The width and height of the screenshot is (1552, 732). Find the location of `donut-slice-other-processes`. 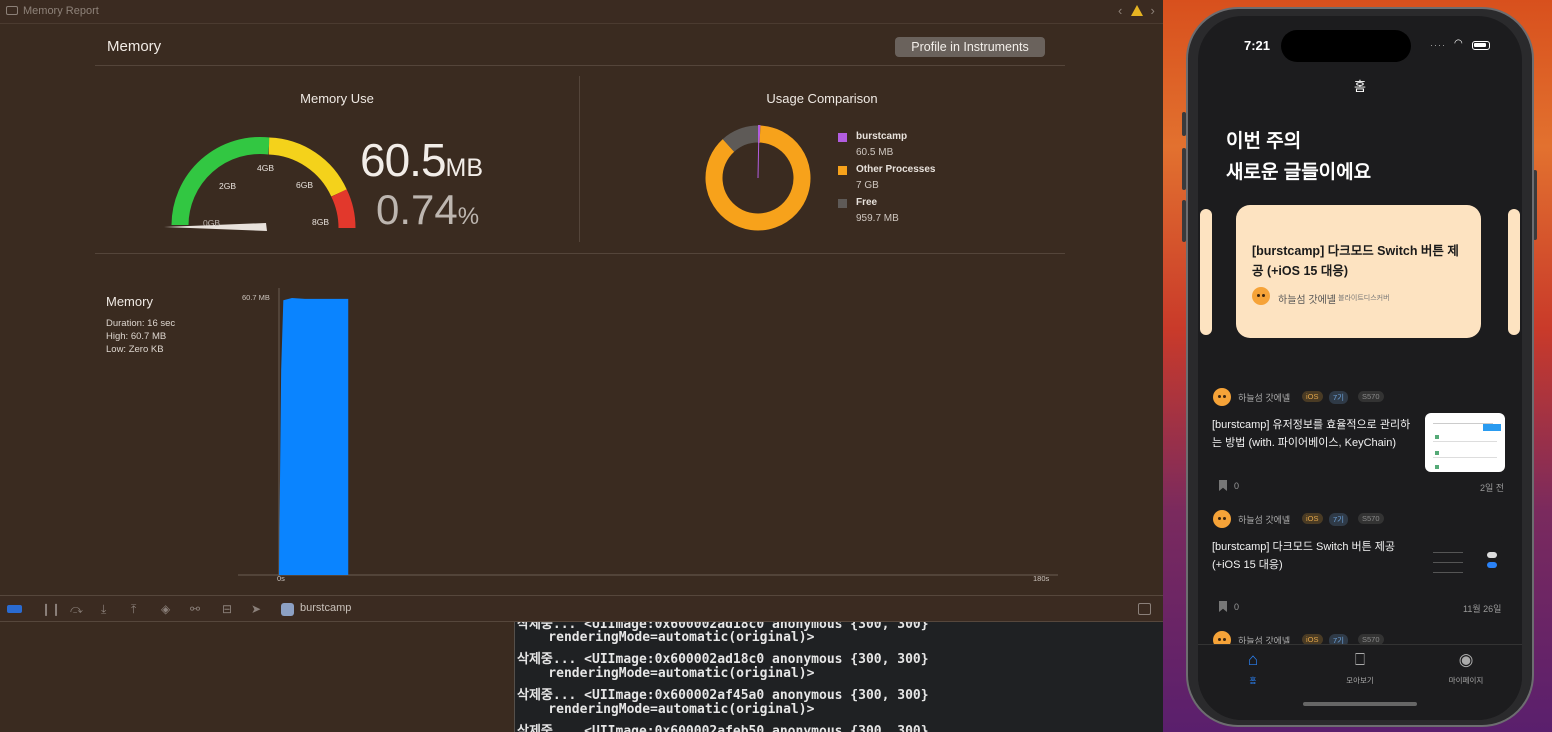

donut-slice-other-processes is located at coordinates (758, 178).